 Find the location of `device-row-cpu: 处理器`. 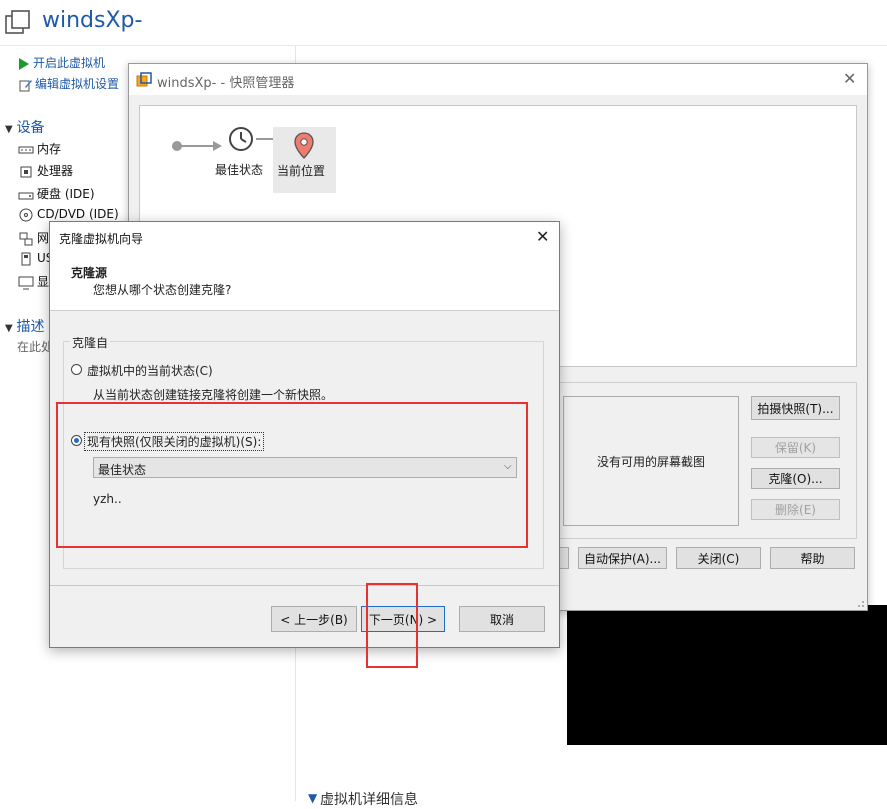

device-row-cpu: 处理器 is located at coordinates (45, 170).